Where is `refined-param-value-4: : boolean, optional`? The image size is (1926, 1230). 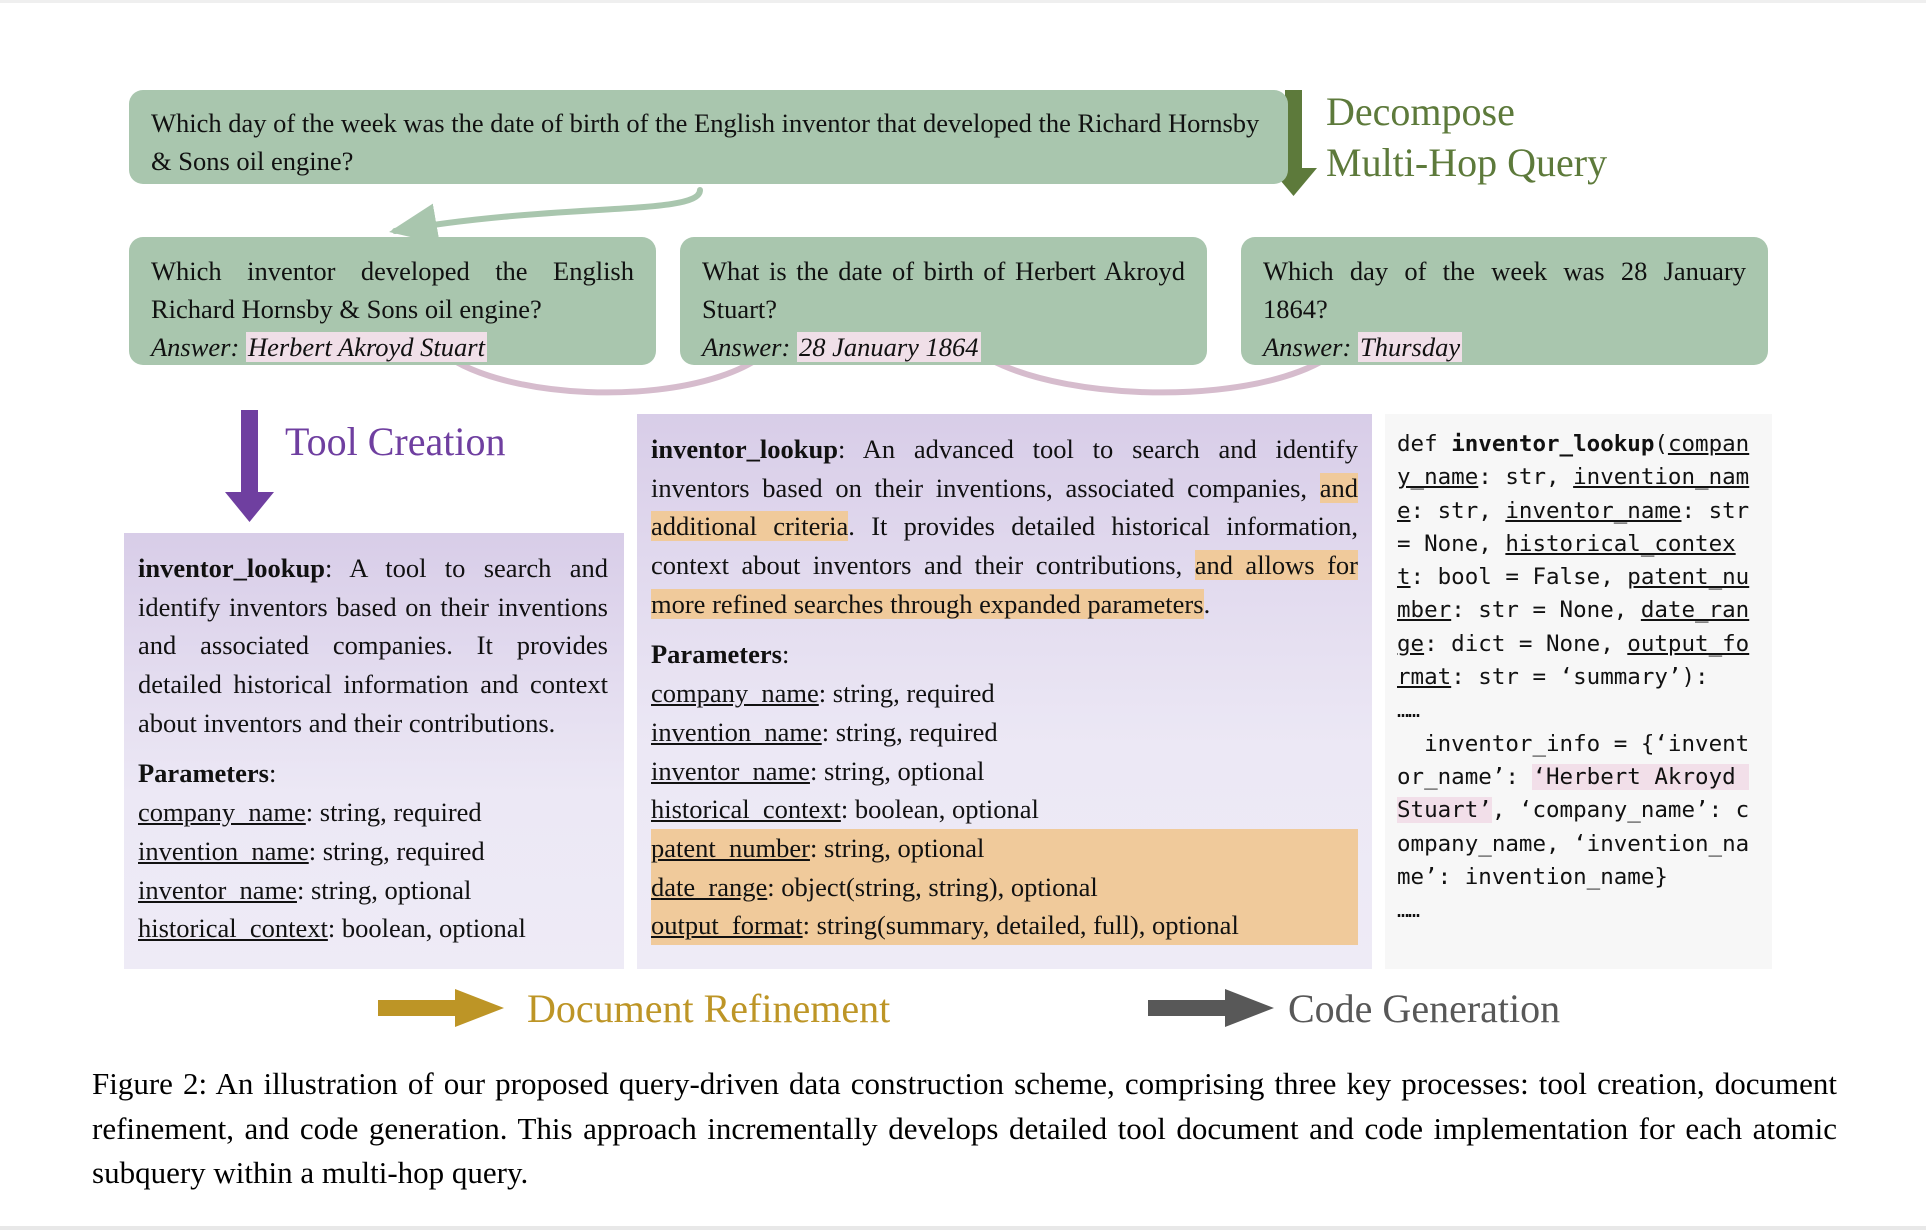 refined-param-value-4: : boolean, optional is located at coordinates (939, 809).